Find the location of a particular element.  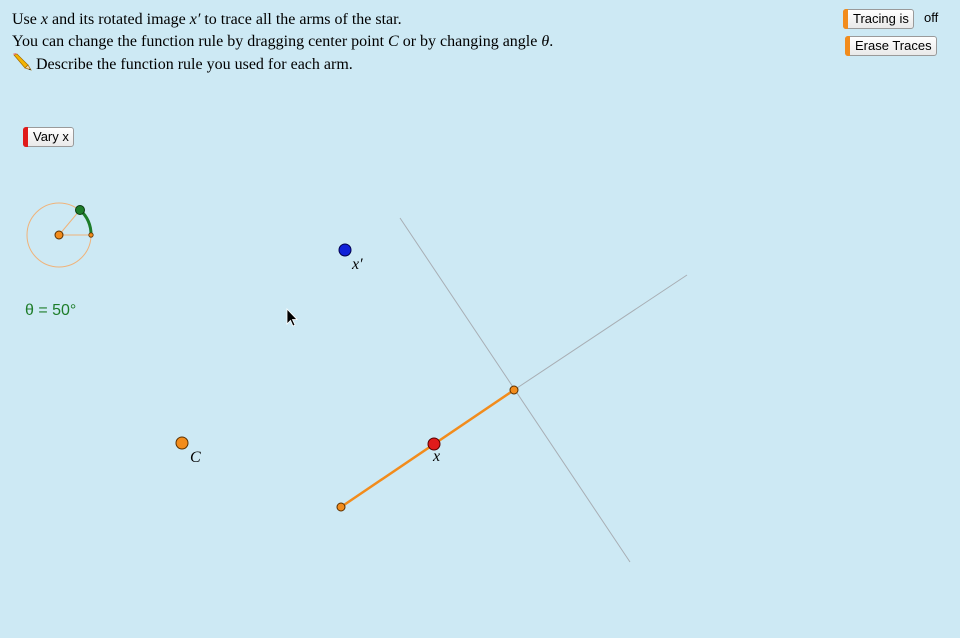

angle-control is located at coordinates (60, 235).